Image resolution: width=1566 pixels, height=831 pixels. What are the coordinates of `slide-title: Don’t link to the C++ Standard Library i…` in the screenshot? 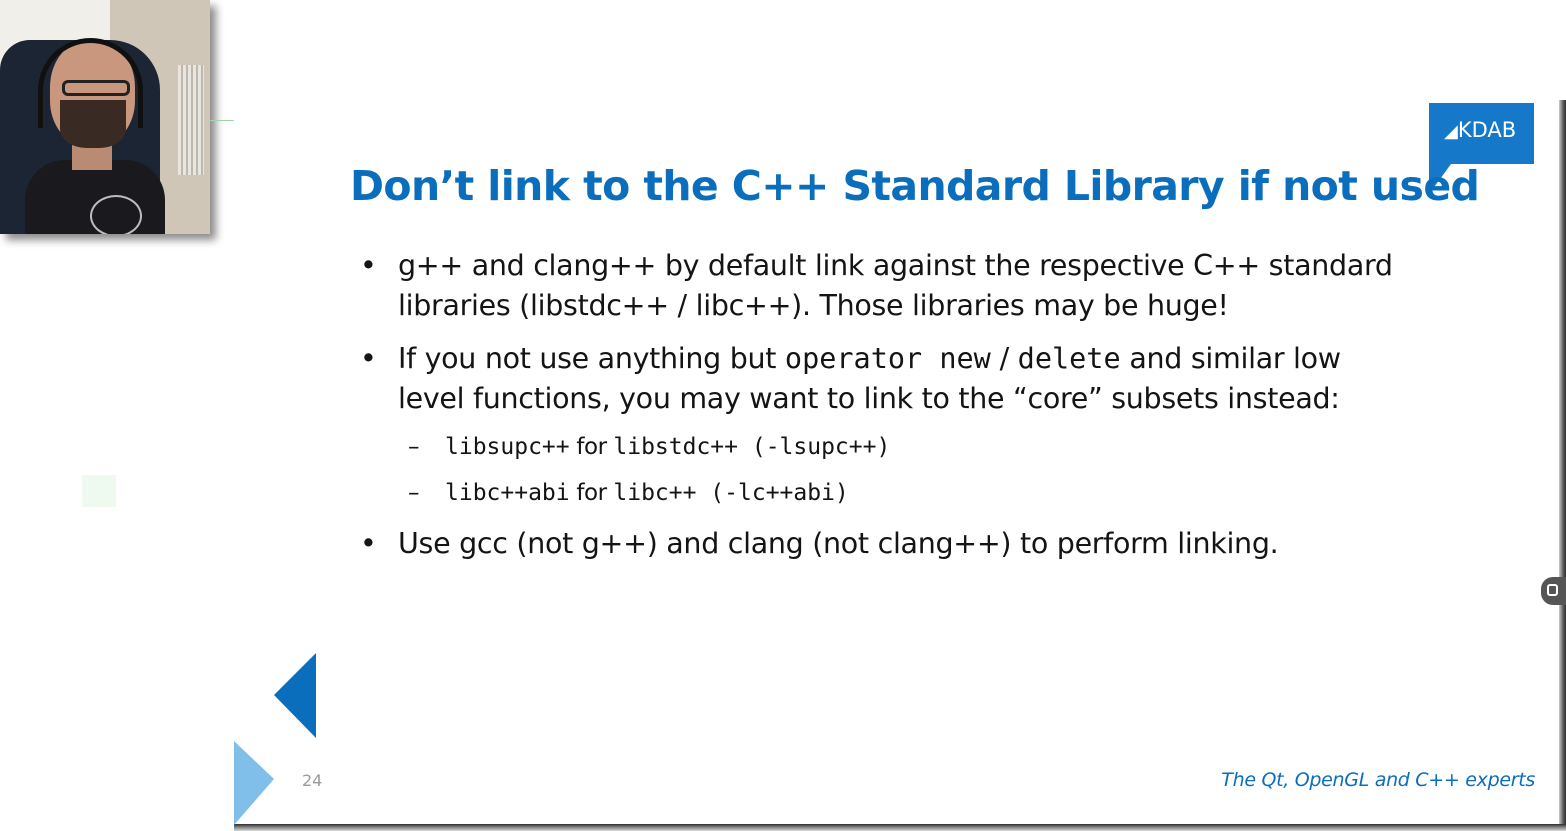 It's located at (915, 186).